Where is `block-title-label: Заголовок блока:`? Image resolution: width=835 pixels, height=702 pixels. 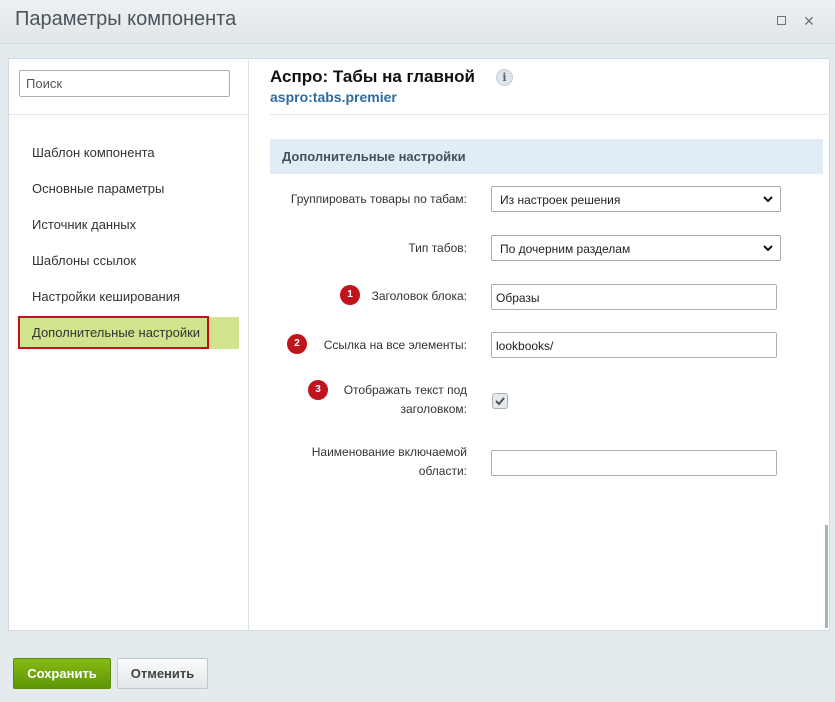 block-title-label: Заголовок блока: is located at coordinates (419, 296).